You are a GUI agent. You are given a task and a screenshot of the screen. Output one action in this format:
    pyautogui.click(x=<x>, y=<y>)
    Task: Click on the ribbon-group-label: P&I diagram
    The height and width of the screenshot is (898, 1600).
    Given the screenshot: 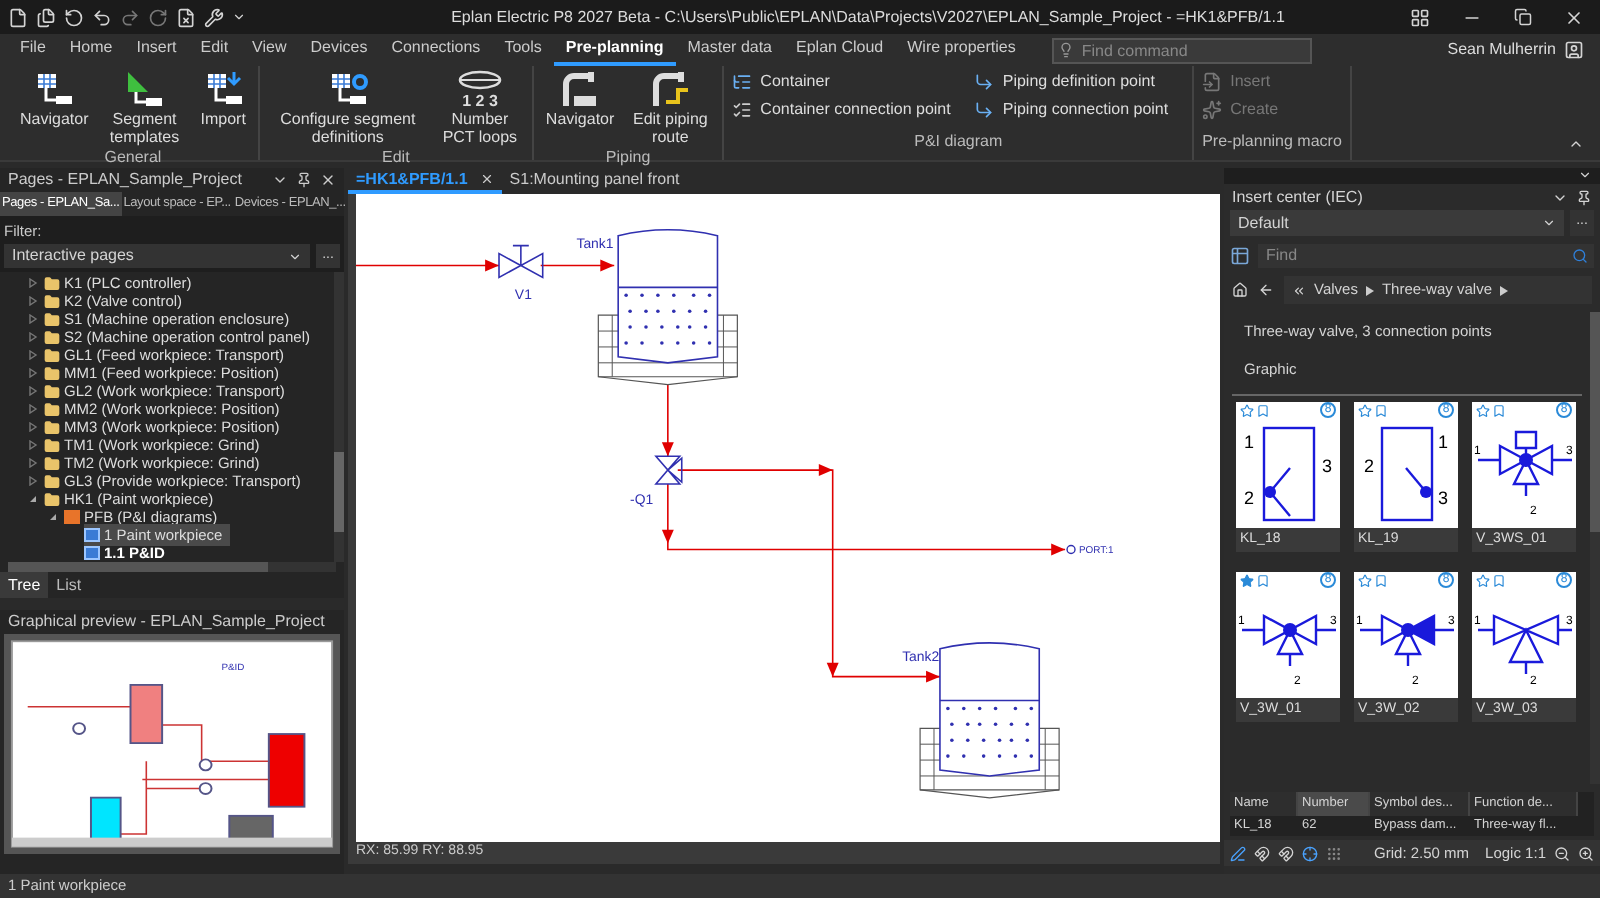 What is the action you would take?
    pyautogui.click(x=958, y=142)
    